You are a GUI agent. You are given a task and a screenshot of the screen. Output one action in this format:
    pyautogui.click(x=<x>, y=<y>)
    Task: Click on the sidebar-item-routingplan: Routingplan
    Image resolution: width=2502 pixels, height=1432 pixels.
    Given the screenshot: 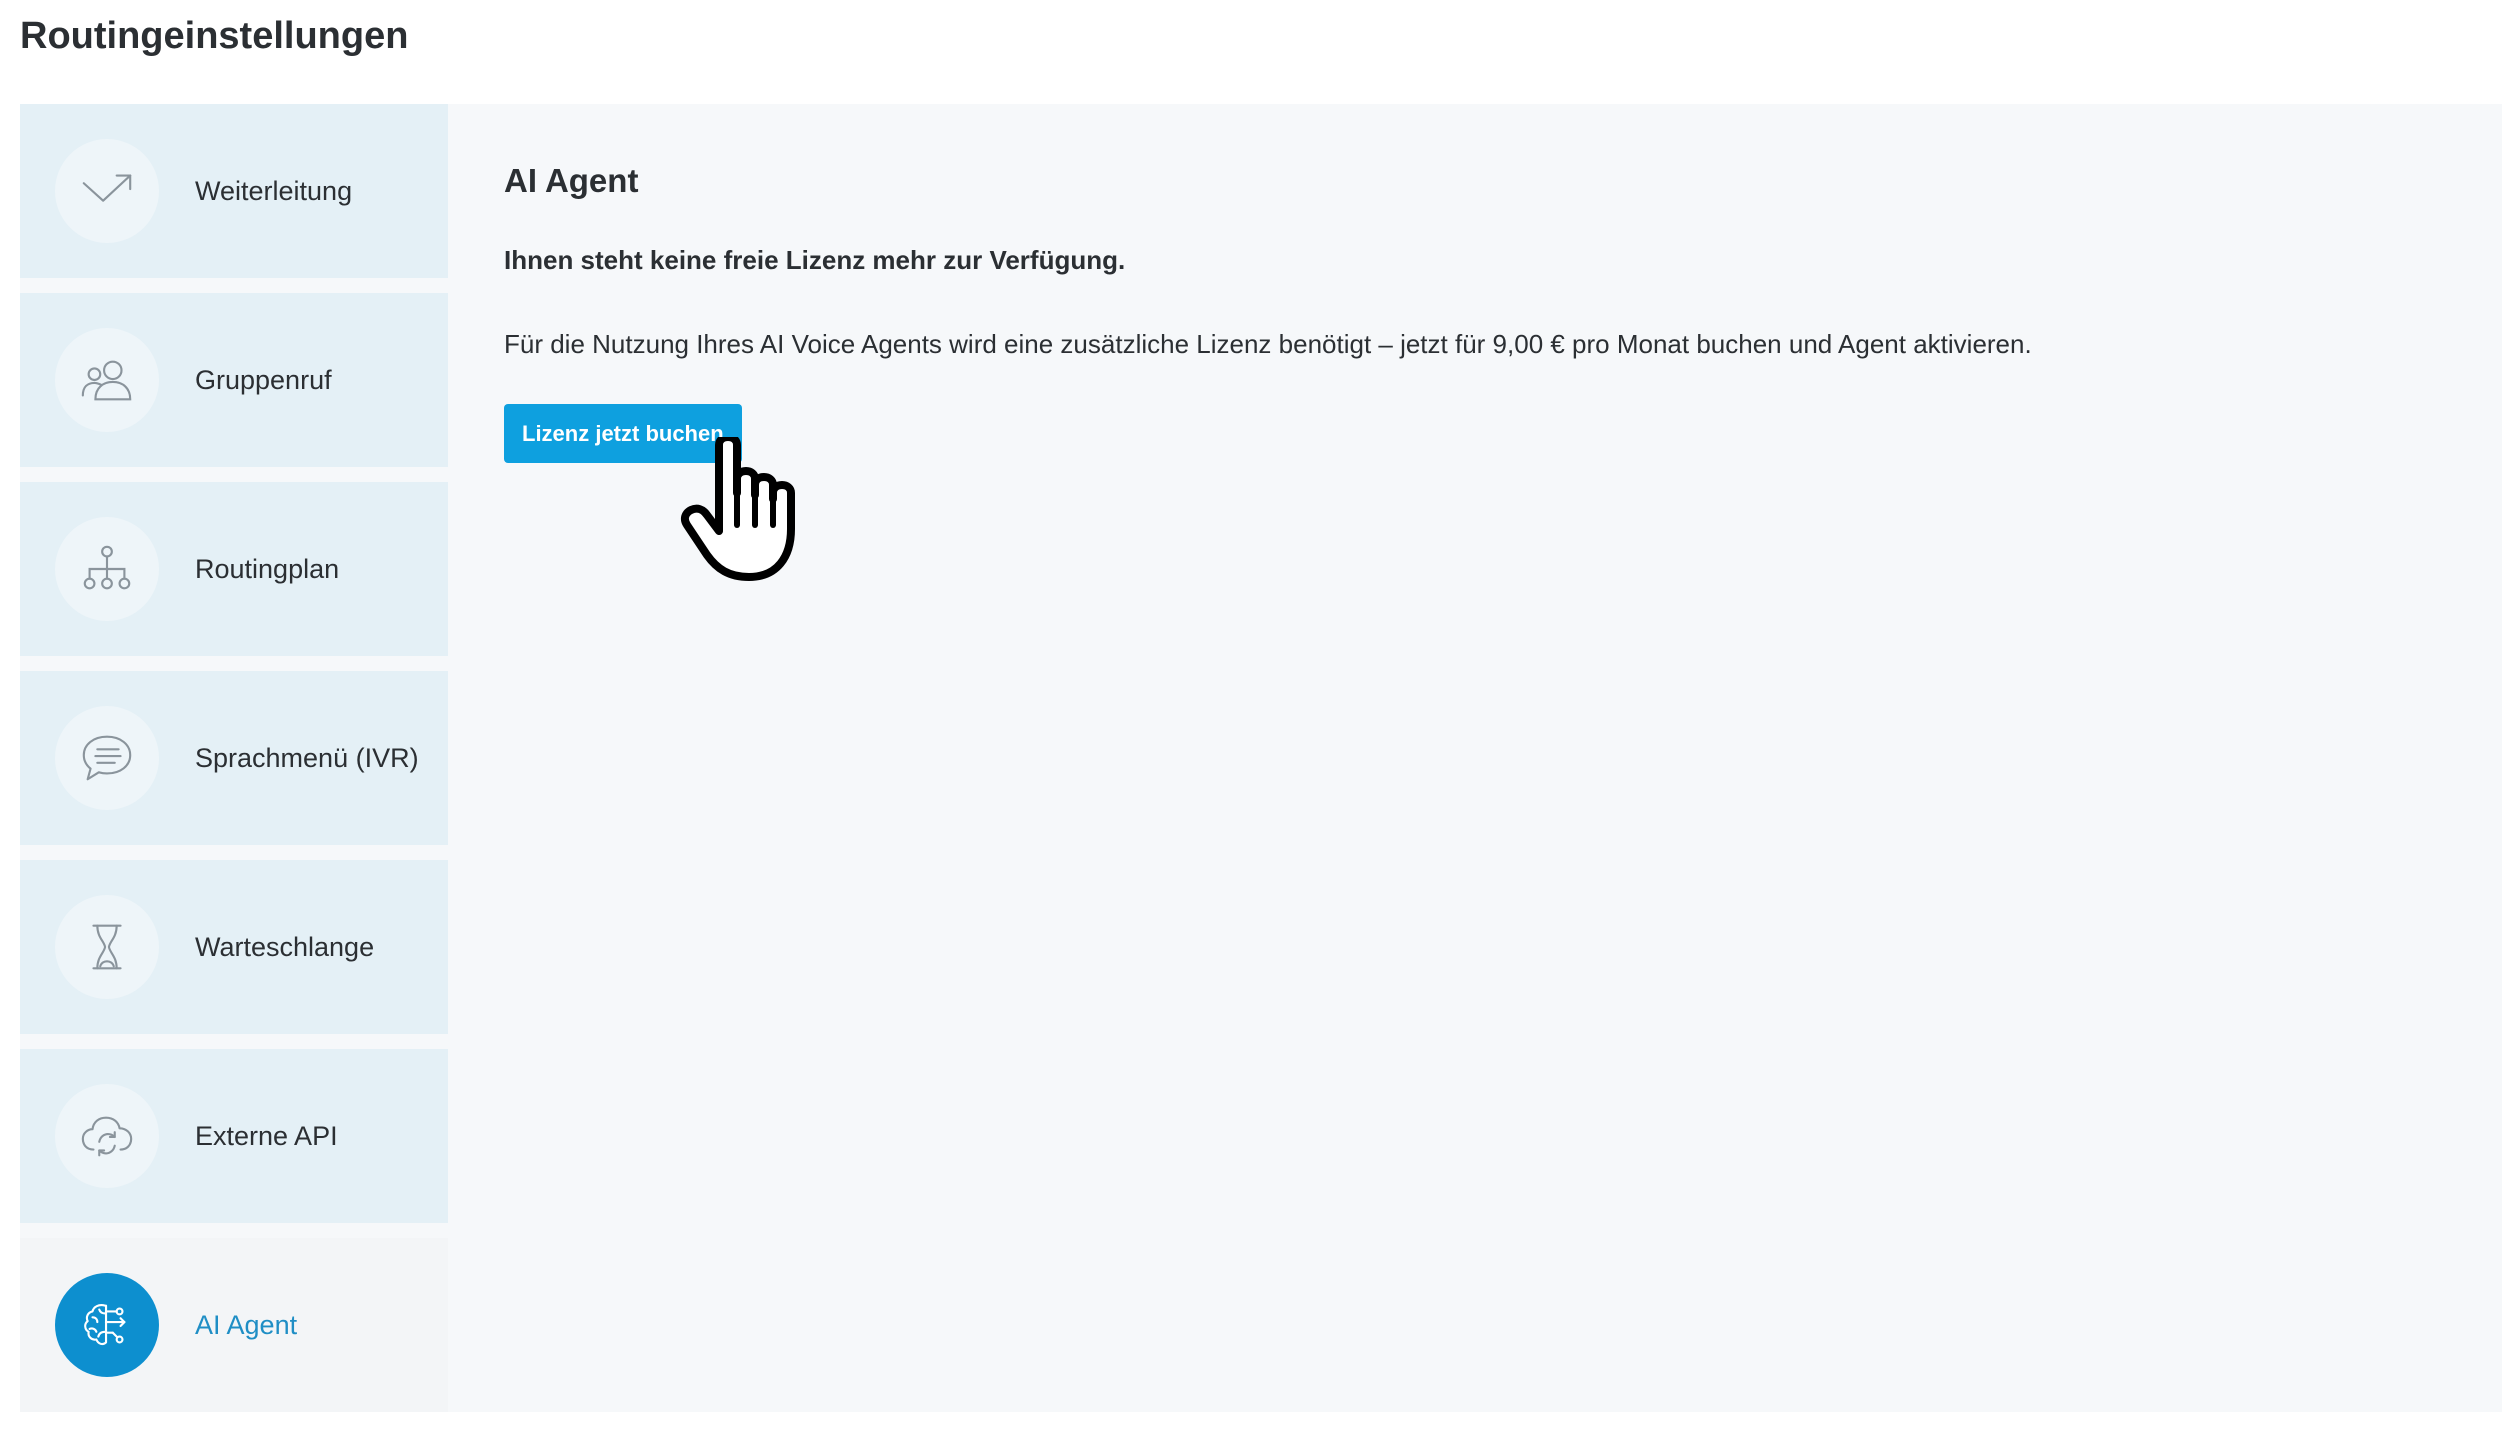 What is the action you would take?
    pyautogui.click(x=234, y=569)
    